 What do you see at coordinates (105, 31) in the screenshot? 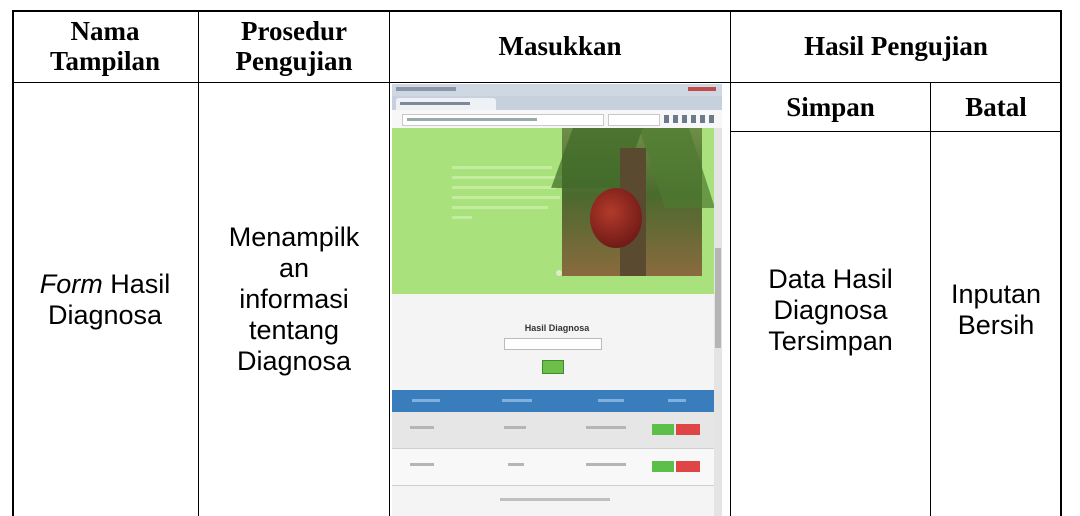
I see `header-nama-line1: Nama` at bounding box center [105, 31].